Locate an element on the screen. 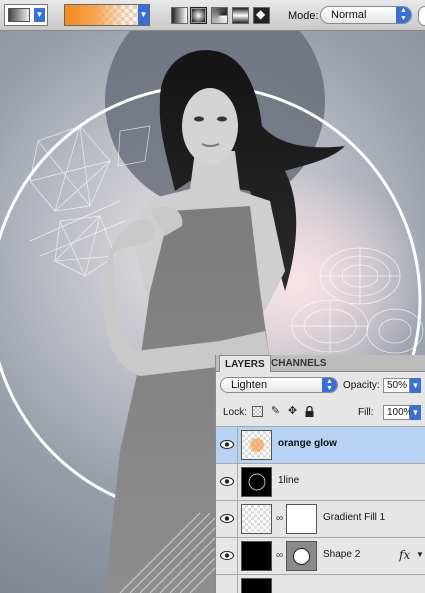 The height and width of the screenshot is (593, 425). opacity-field: 50% ▼ is located at coordinates (402, 385).